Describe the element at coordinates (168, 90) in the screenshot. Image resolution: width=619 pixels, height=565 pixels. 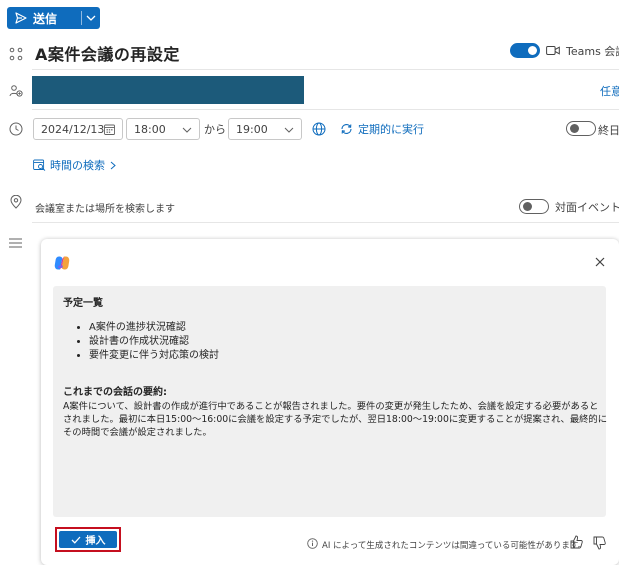
I see `attendees-input` at that location.